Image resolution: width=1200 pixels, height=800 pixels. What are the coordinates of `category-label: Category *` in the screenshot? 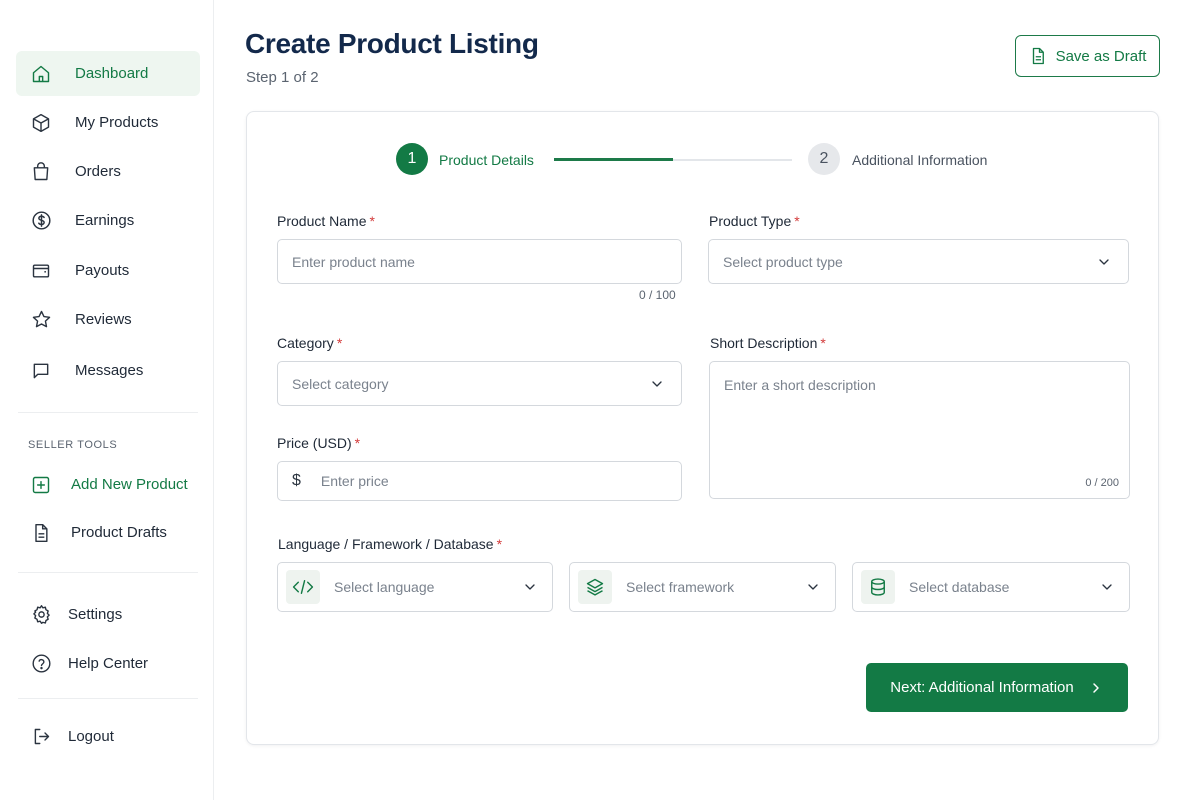 It's located at (309, 343).